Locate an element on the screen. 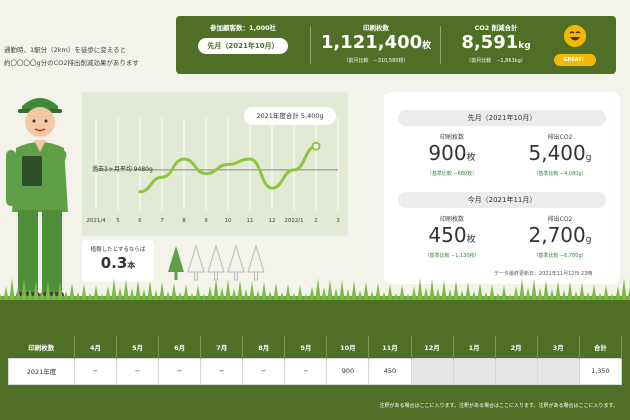  table-header-month: 2月 is located at coordinates (516, 347).